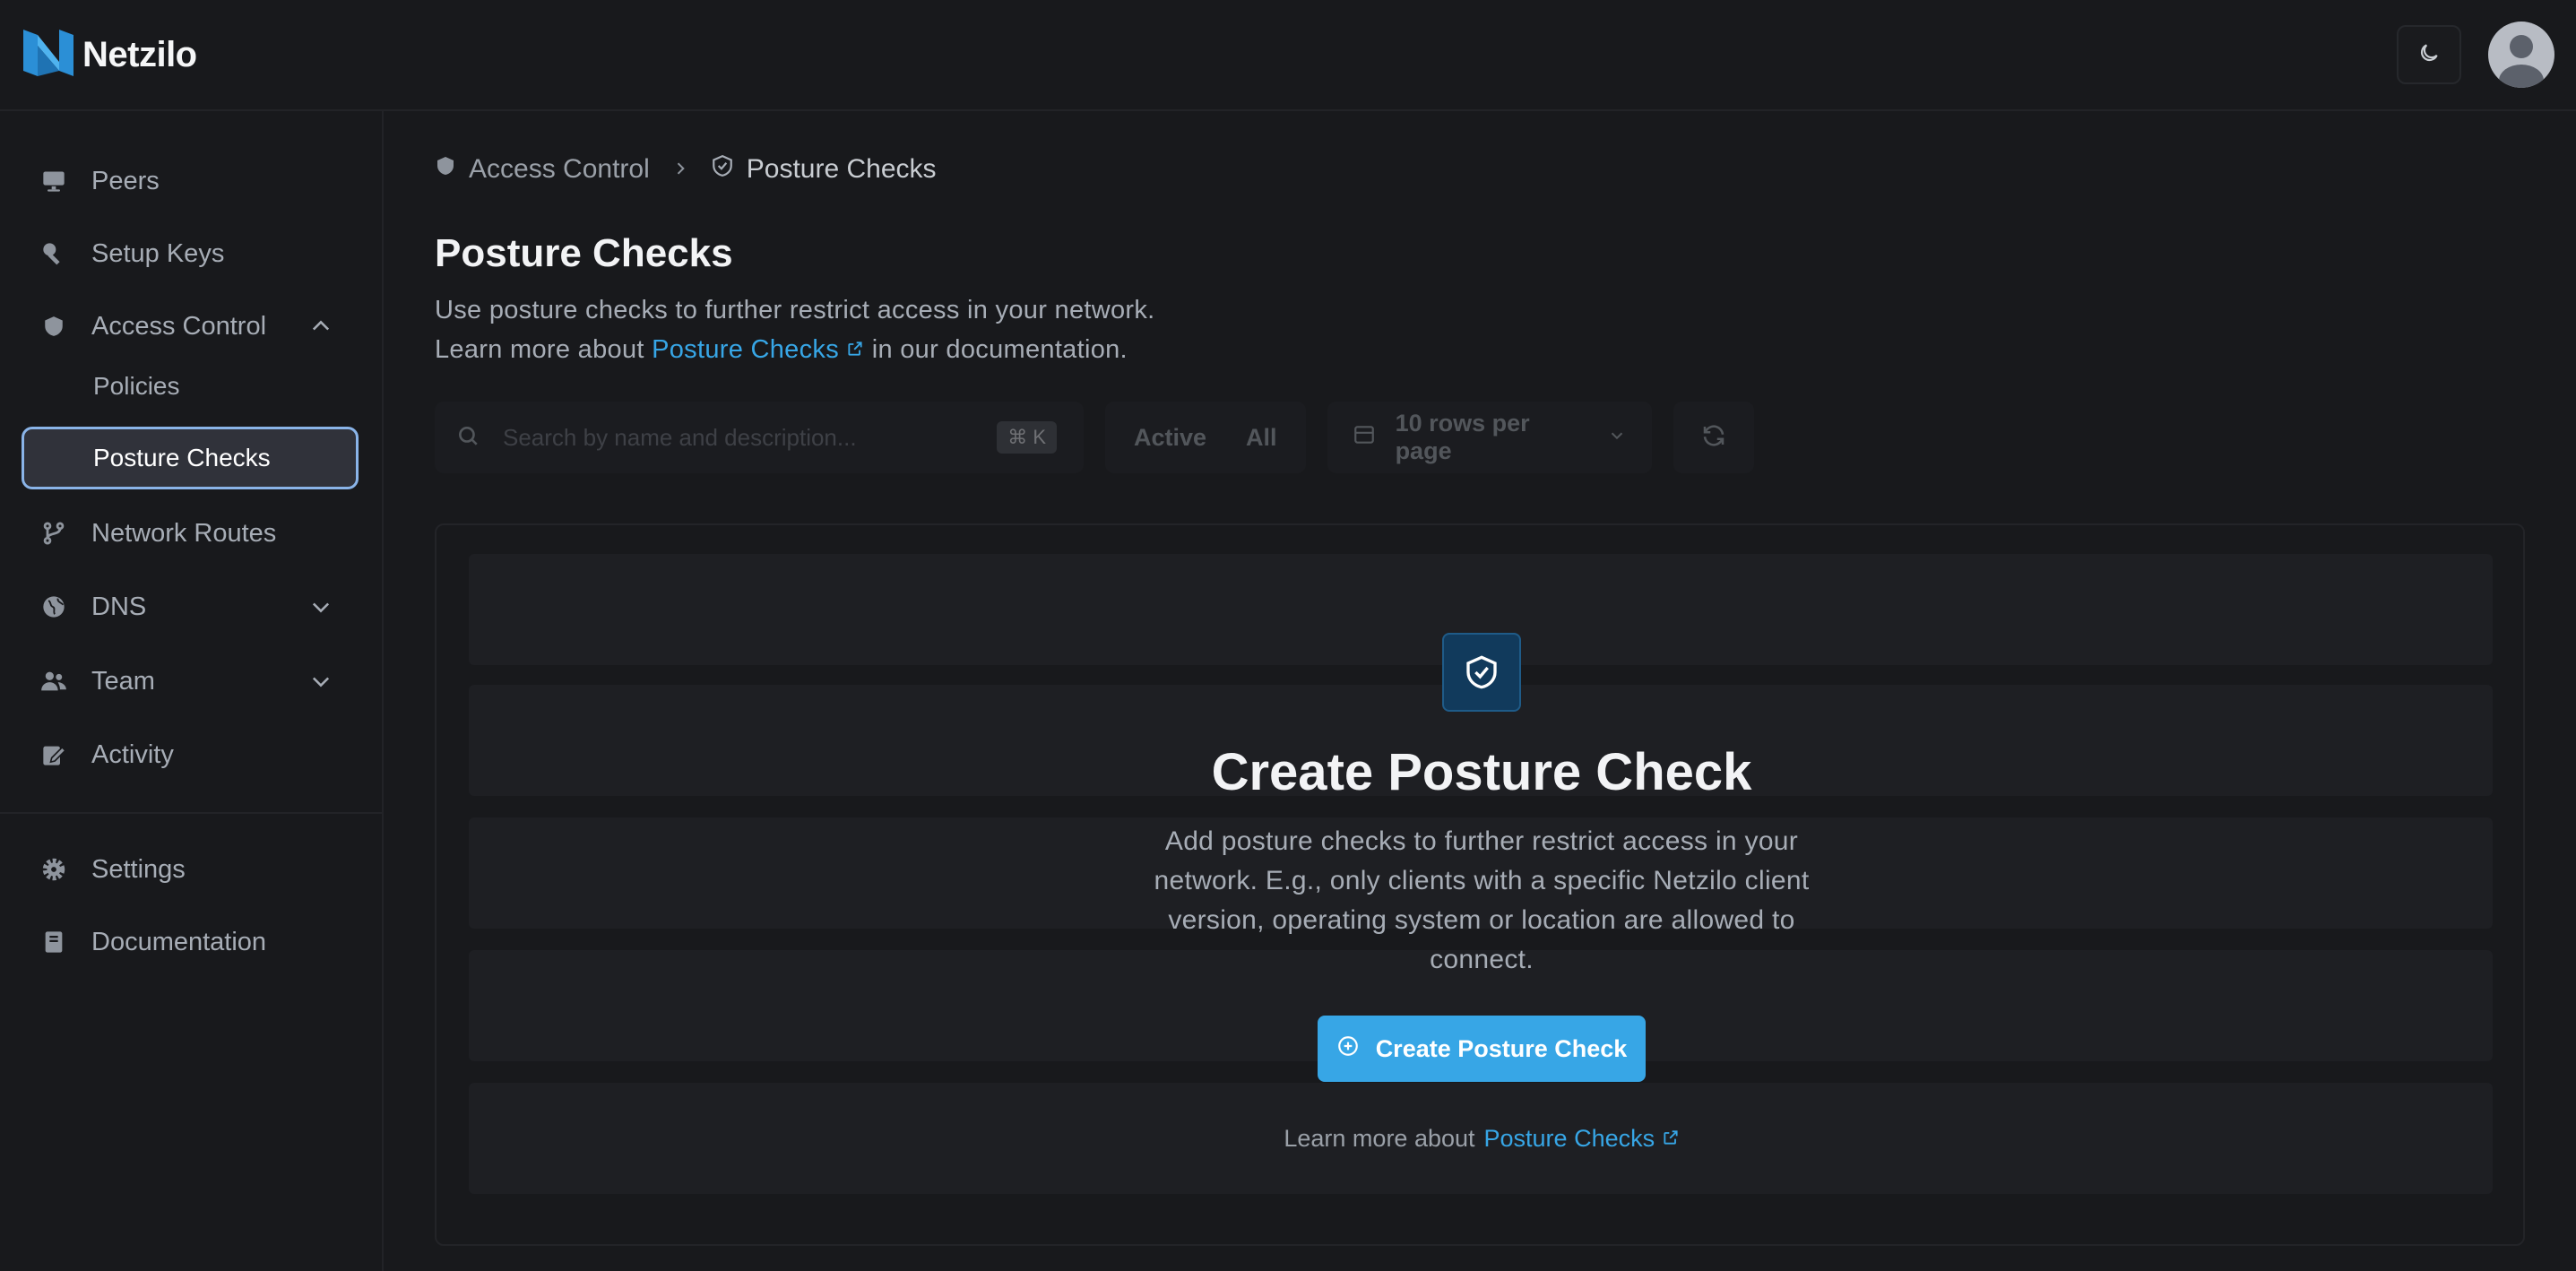 The image size is (2576, 1271). Describe the element at coordinates (1288, 56) in the screenshot. I see `top-bar: Netzilo` at that location.